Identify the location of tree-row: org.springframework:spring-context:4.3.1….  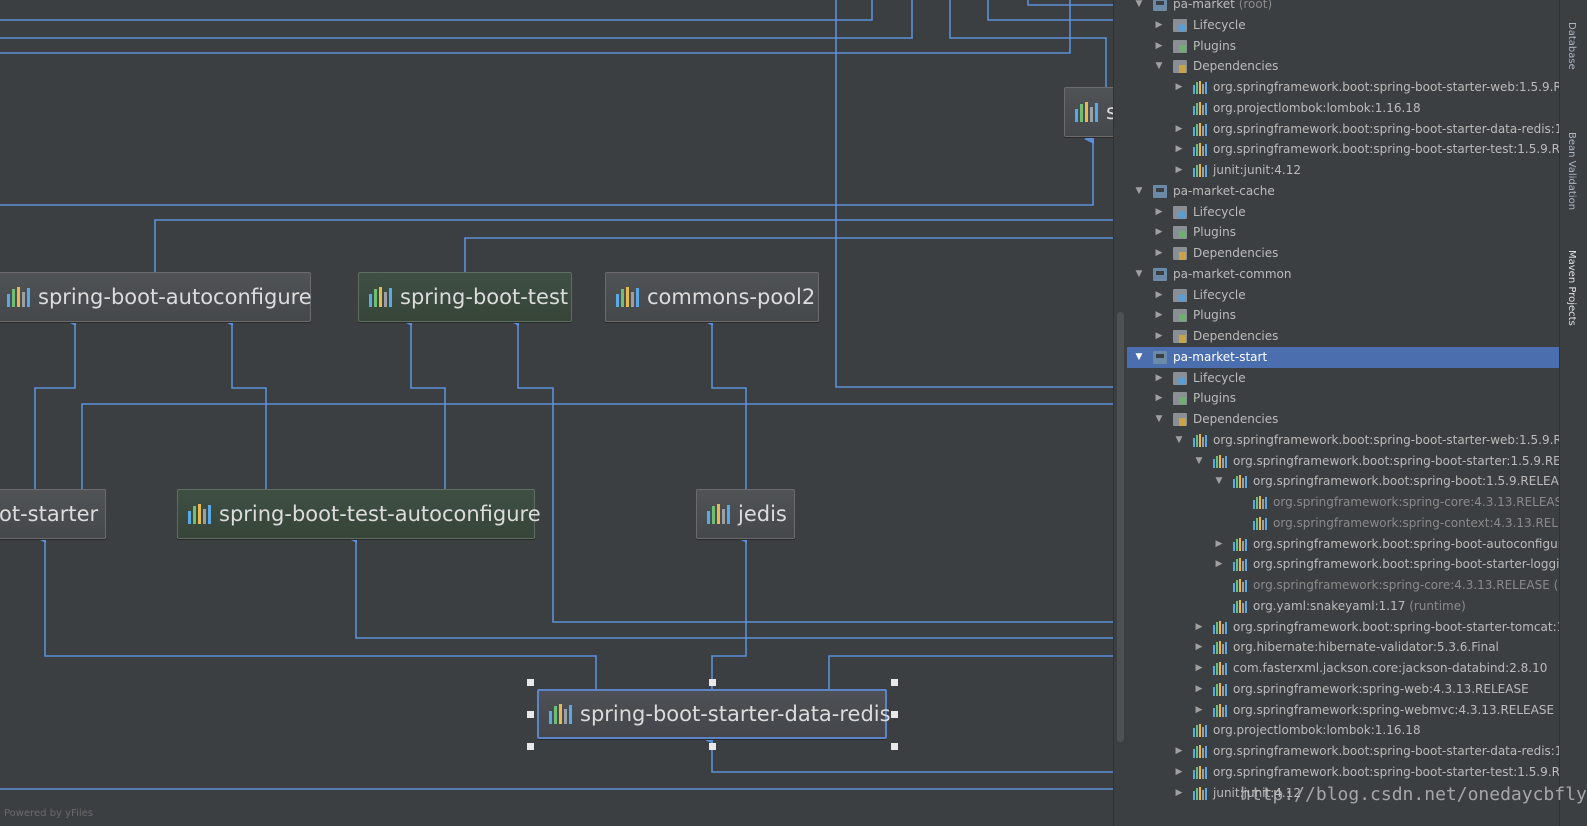
(1343, 523).